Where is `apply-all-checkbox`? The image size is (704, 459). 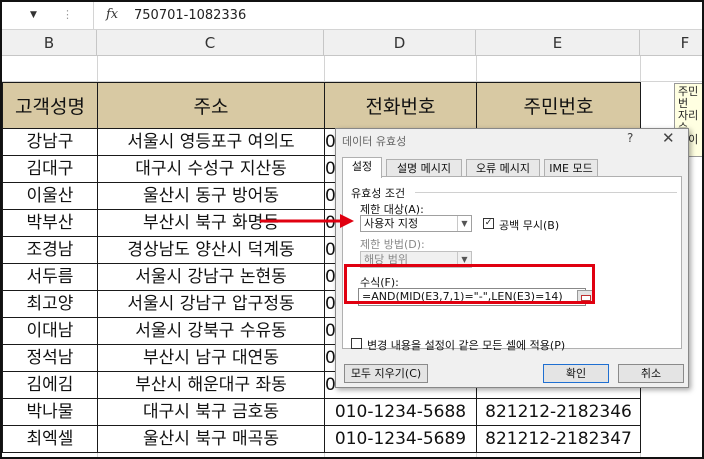
apply-all-checkbox is located at coordinates (356, 343).